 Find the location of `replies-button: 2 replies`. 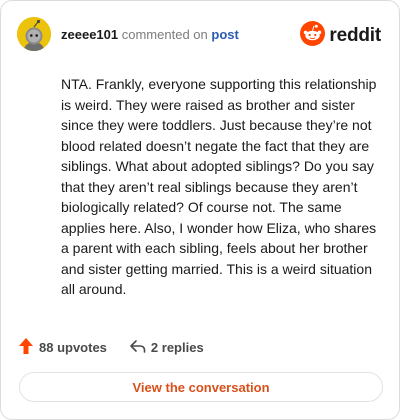

replies-button: 2 replies is located at coordinates (166, 348).